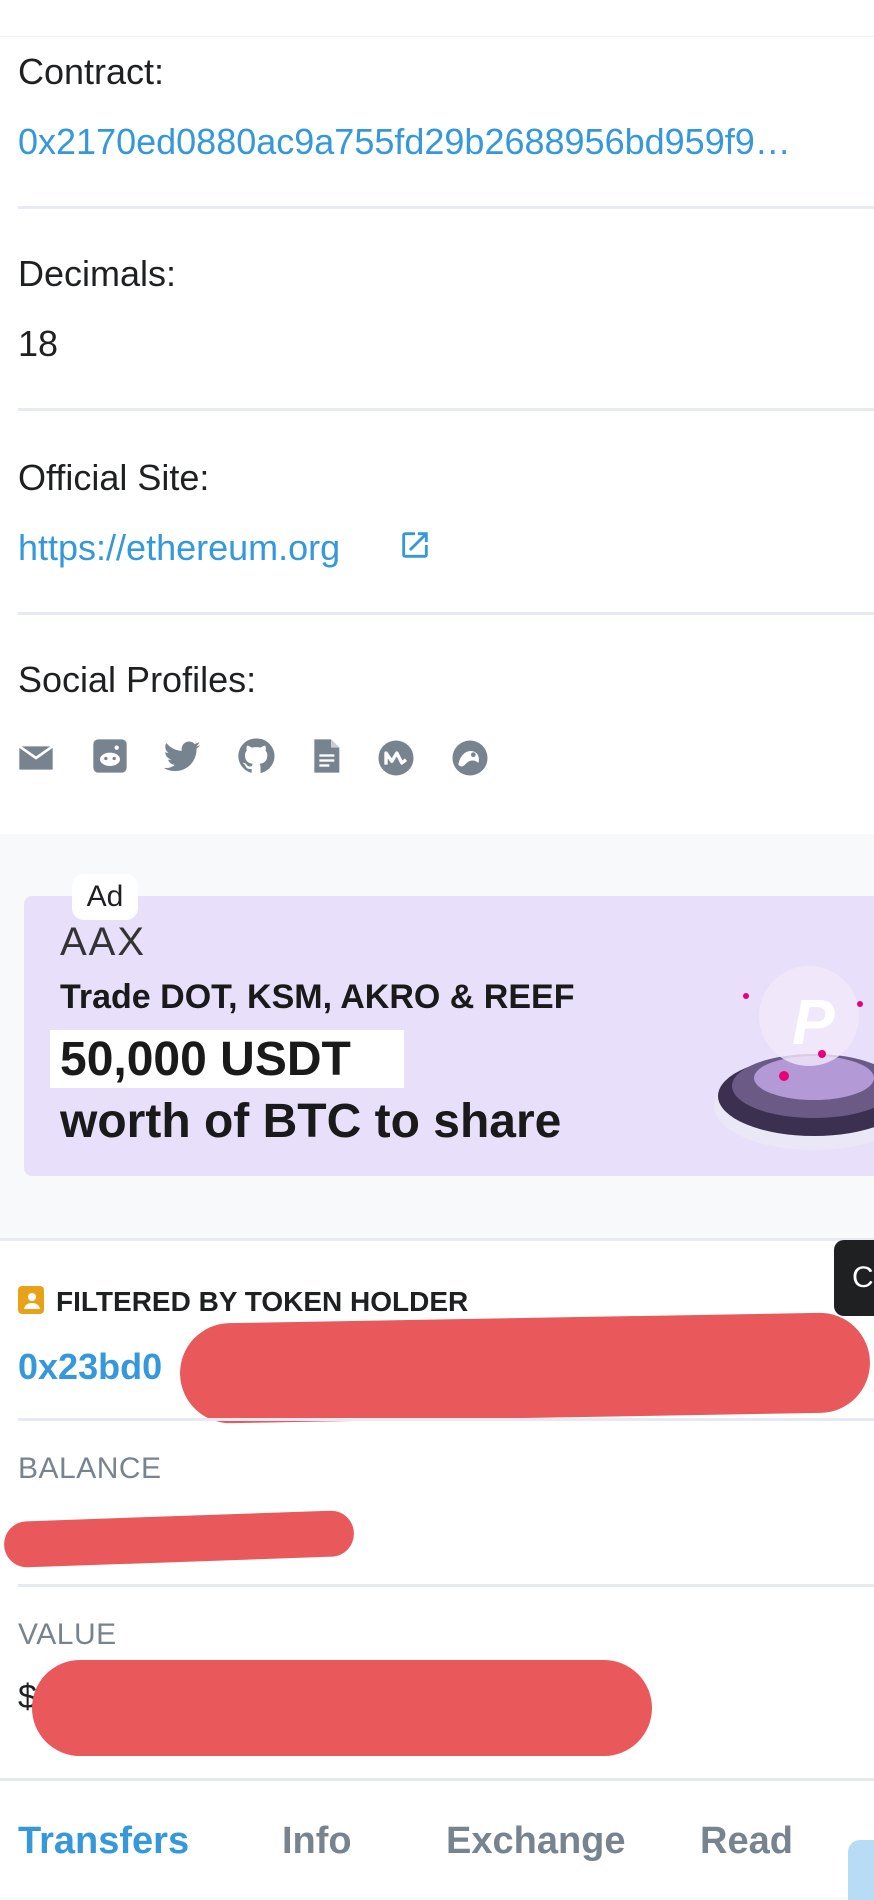 This screenshot has width=874, height=1900. I want to click on email-icon, so click(36, 758).